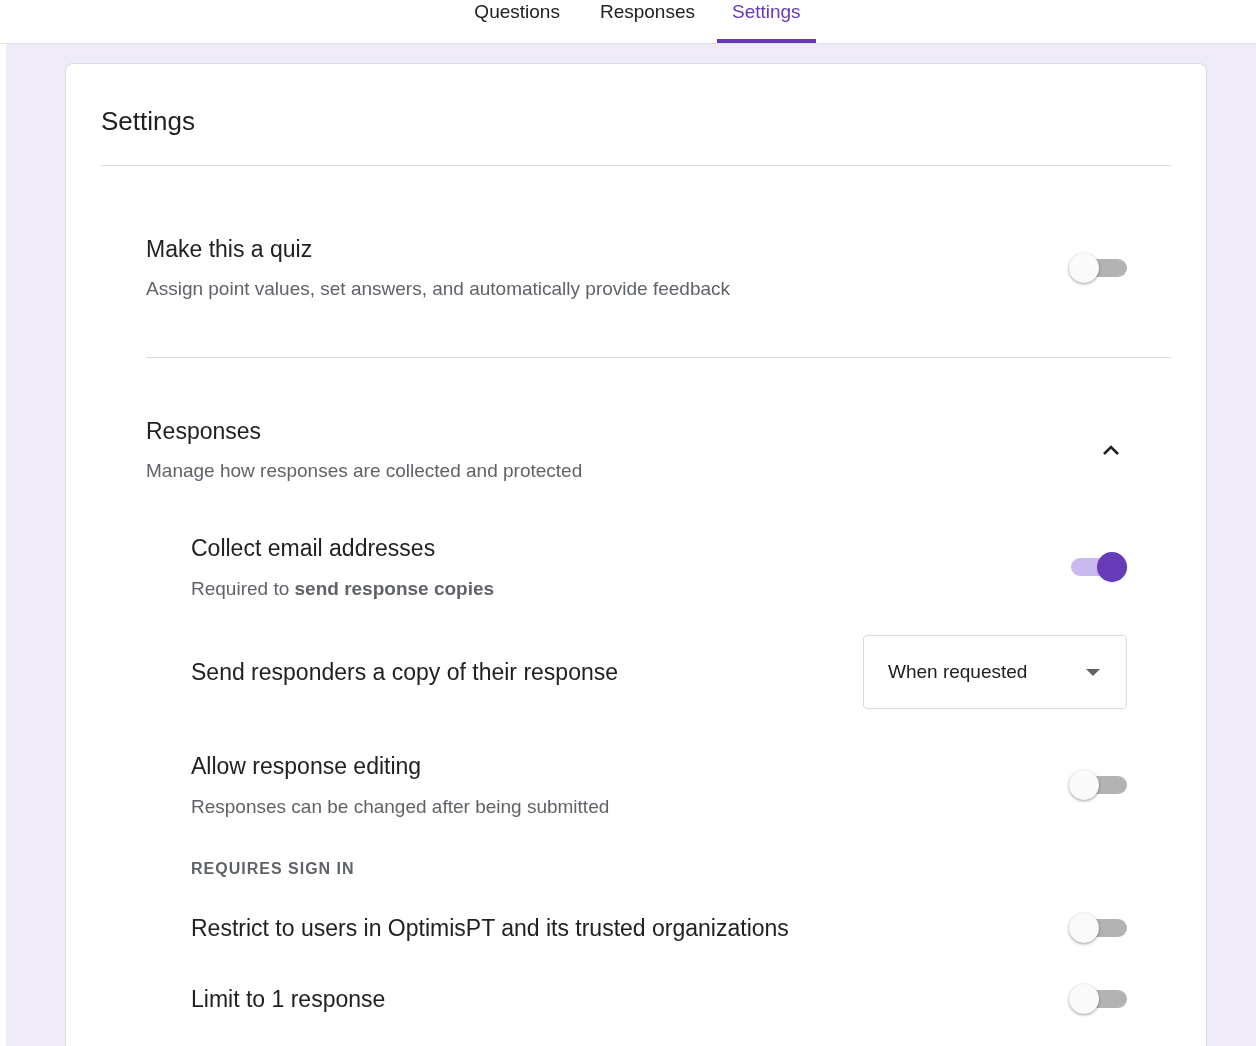  I want to click on setting-description: Responses can be changed after being submitted, so click(400, 807).